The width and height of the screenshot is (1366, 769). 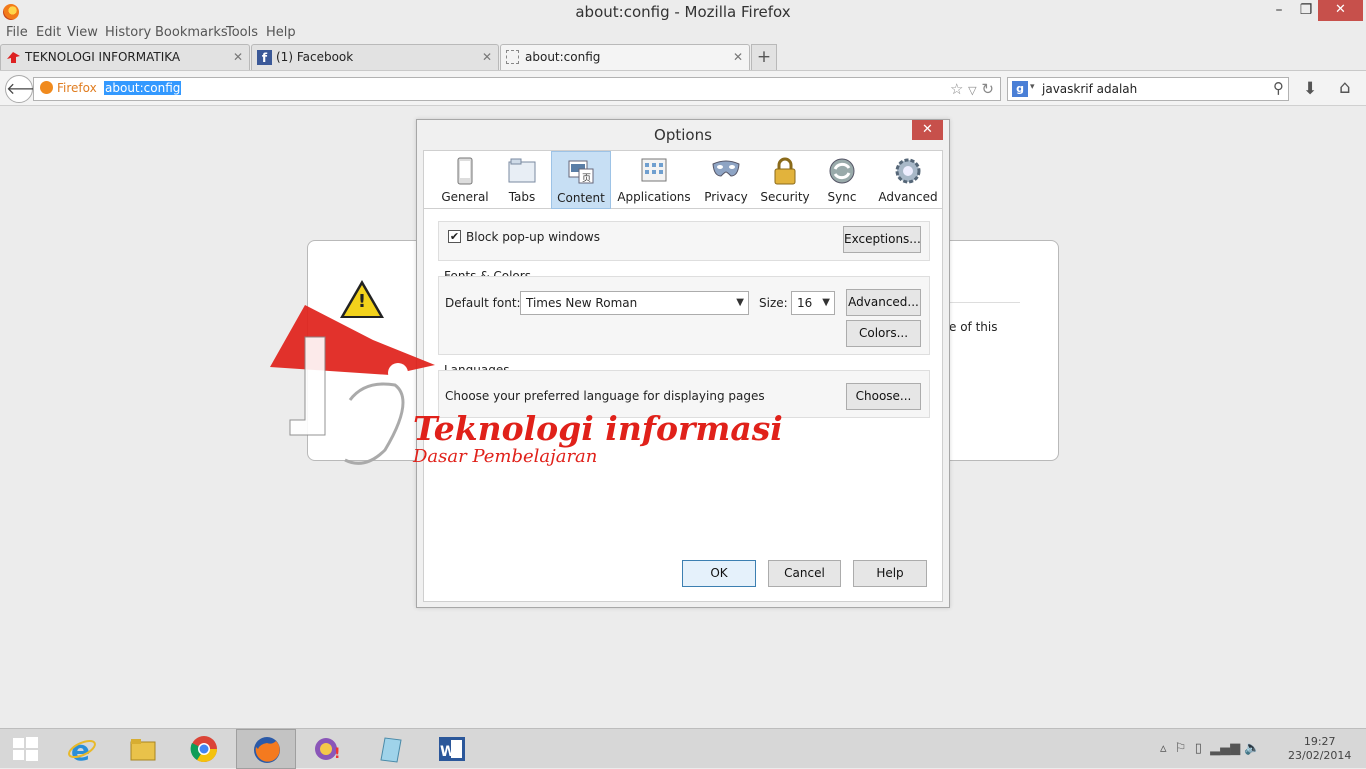 What do you see at coordinates (581, 172) in the screenshot?
I see `content-icon: 页` at bounding box center [581, 172].